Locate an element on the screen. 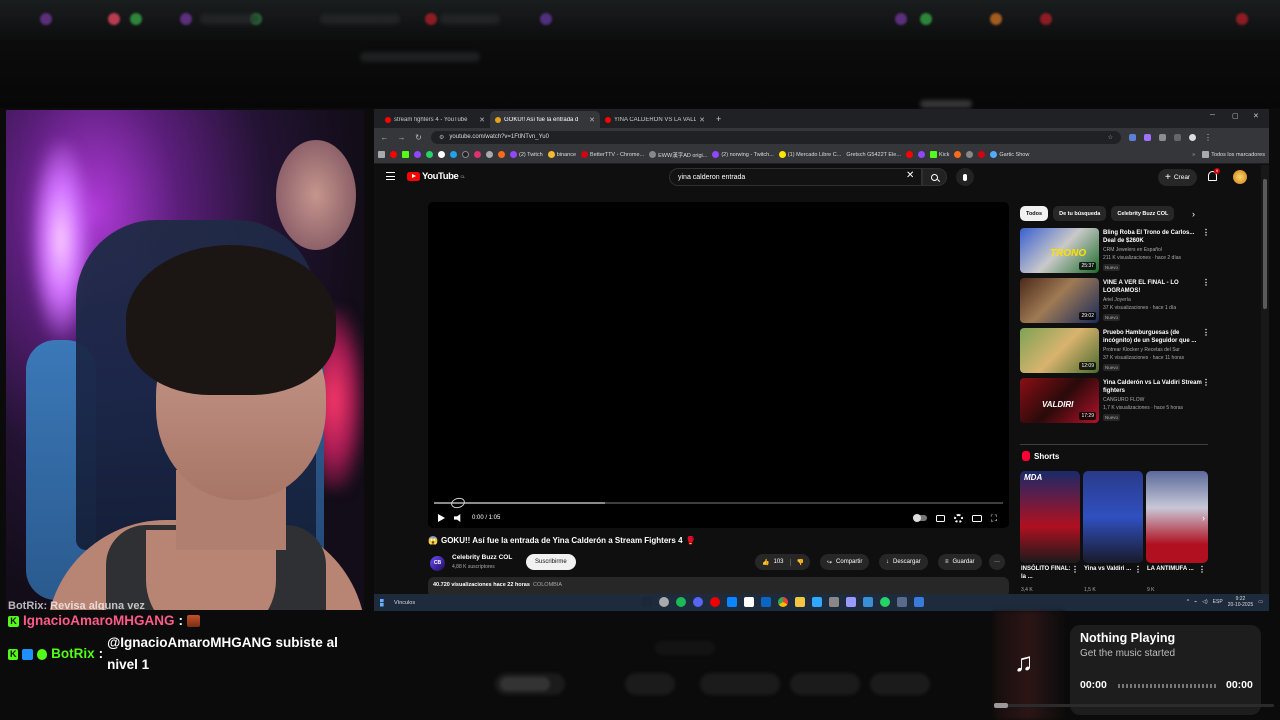 The width and height of the screenshot is (1280, 720). create-button: + Crear is located at coordinates (1178, 177).